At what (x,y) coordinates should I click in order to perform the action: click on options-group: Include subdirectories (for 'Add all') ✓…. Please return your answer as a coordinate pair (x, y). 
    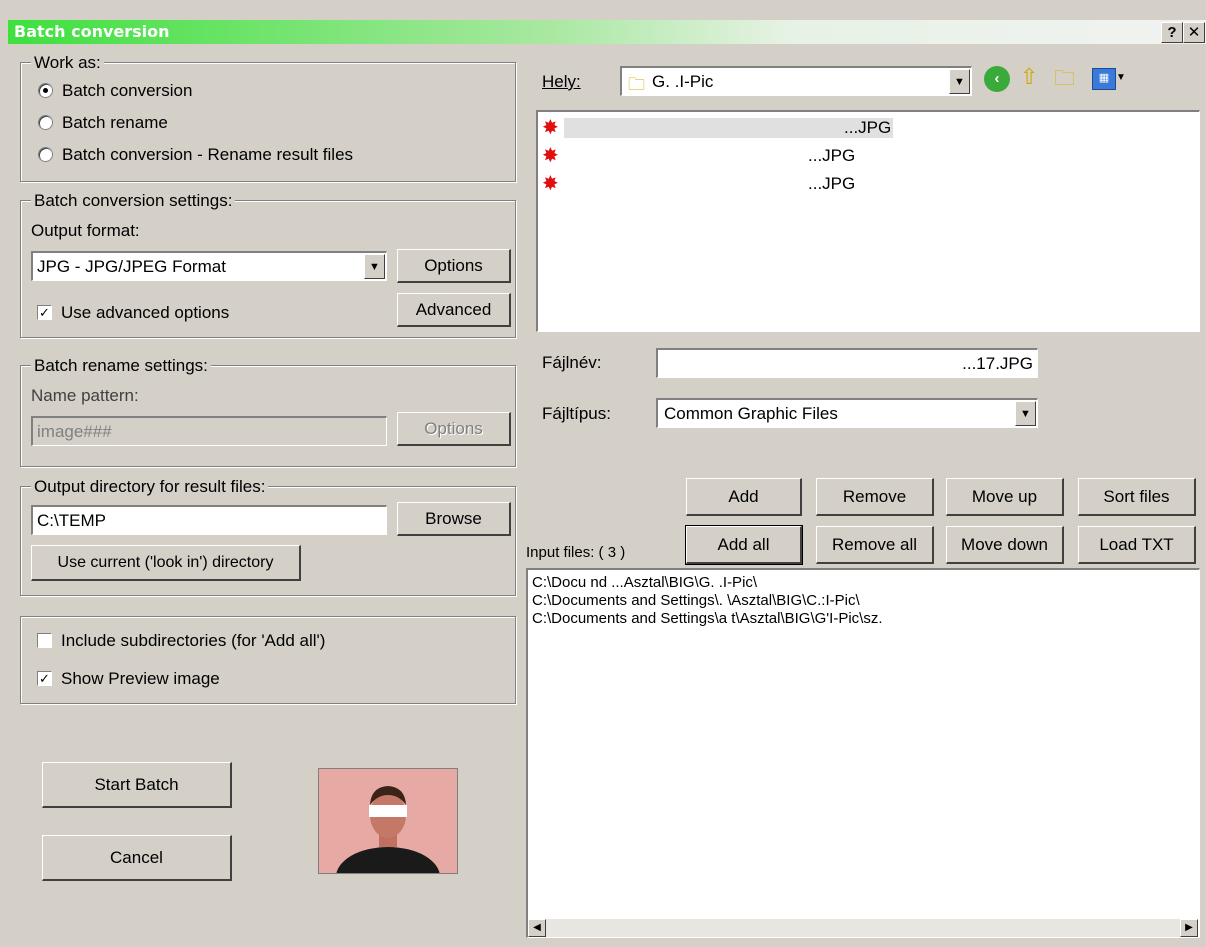
    Looking at the image, I should click on (268, 660).